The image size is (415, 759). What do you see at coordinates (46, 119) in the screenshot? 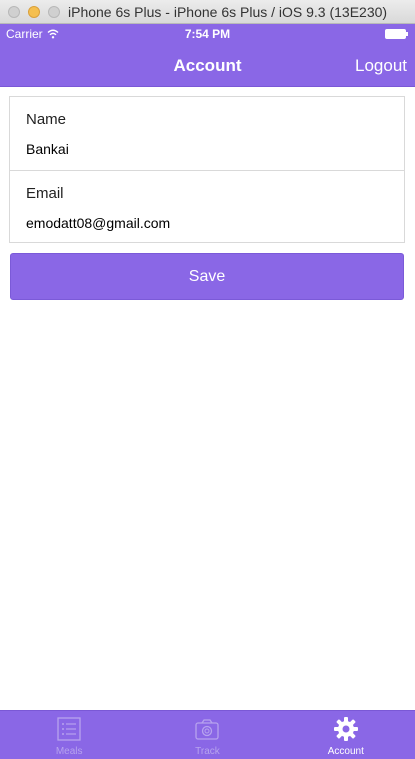
I see `name-label: Name` at bounding box center [46, 119].